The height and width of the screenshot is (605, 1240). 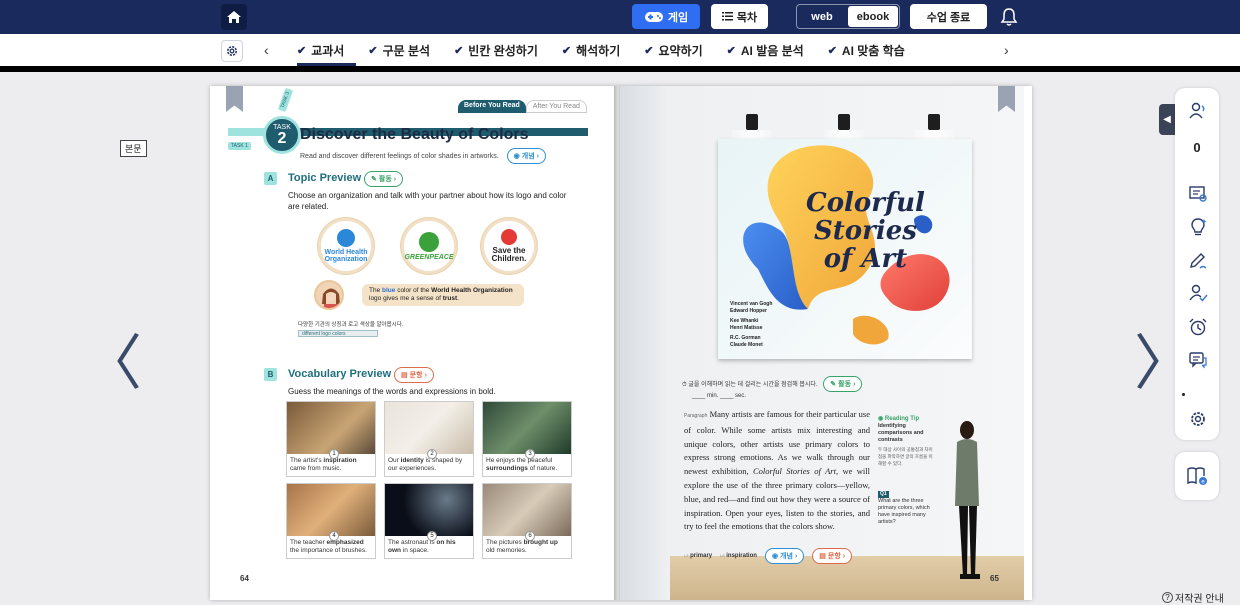 I want to click on toc-button: 목차, so click(x=739, y=16).